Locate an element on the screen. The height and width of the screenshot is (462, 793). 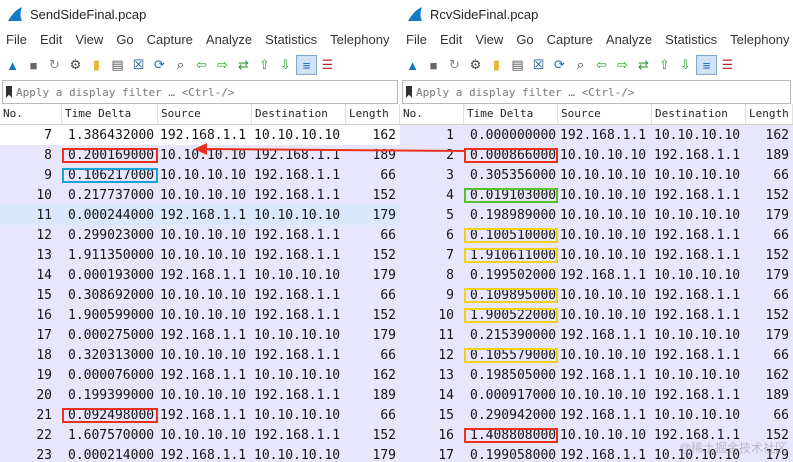
packet-row: 17 0.000275000 192.168.1.1 10.10.10.10 179 is located at coordinates (200, 335).